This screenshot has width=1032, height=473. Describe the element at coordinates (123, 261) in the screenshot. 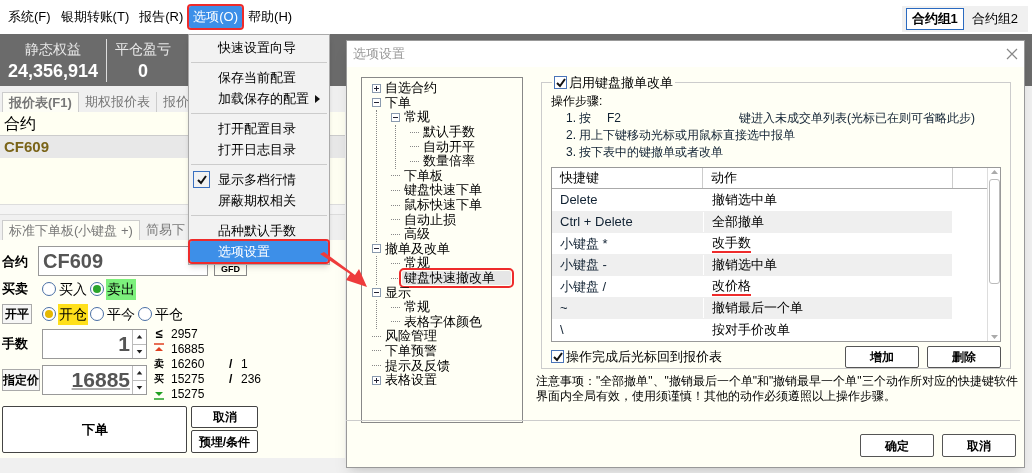

I see `contract-field: CF609` at that location.